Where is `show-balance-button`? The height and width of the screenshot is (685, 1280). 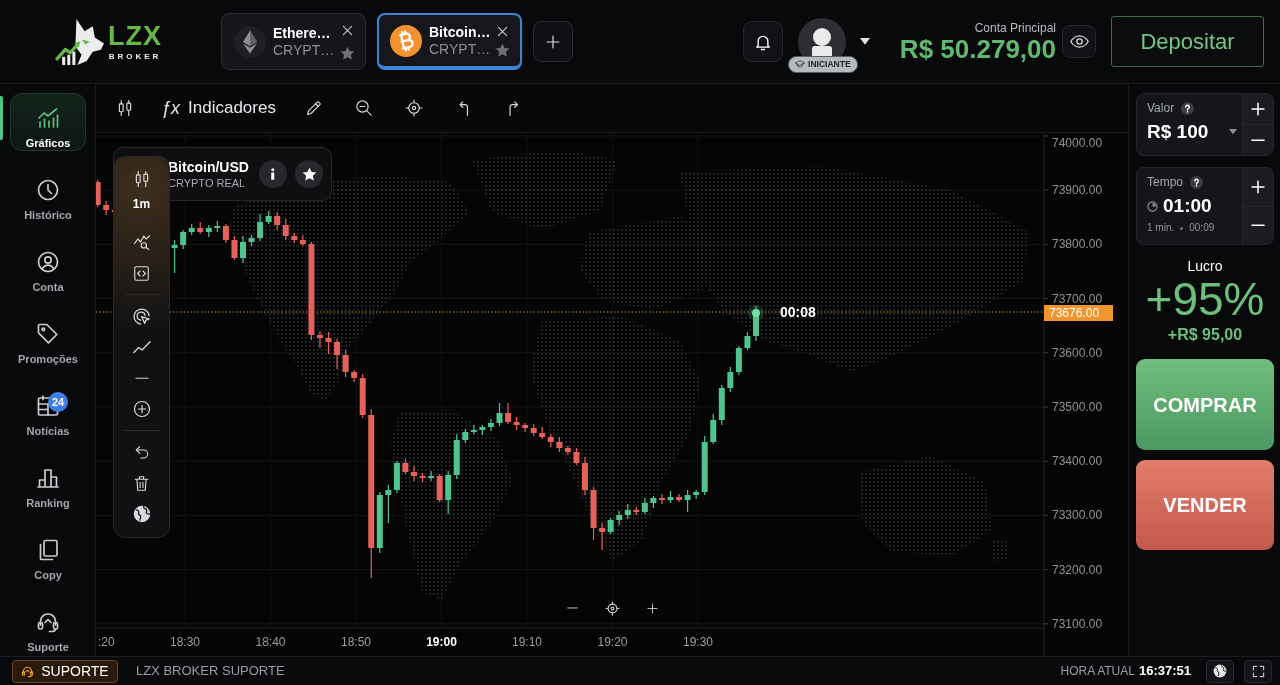
show-balance-button is located at coordinates (1079, 41).